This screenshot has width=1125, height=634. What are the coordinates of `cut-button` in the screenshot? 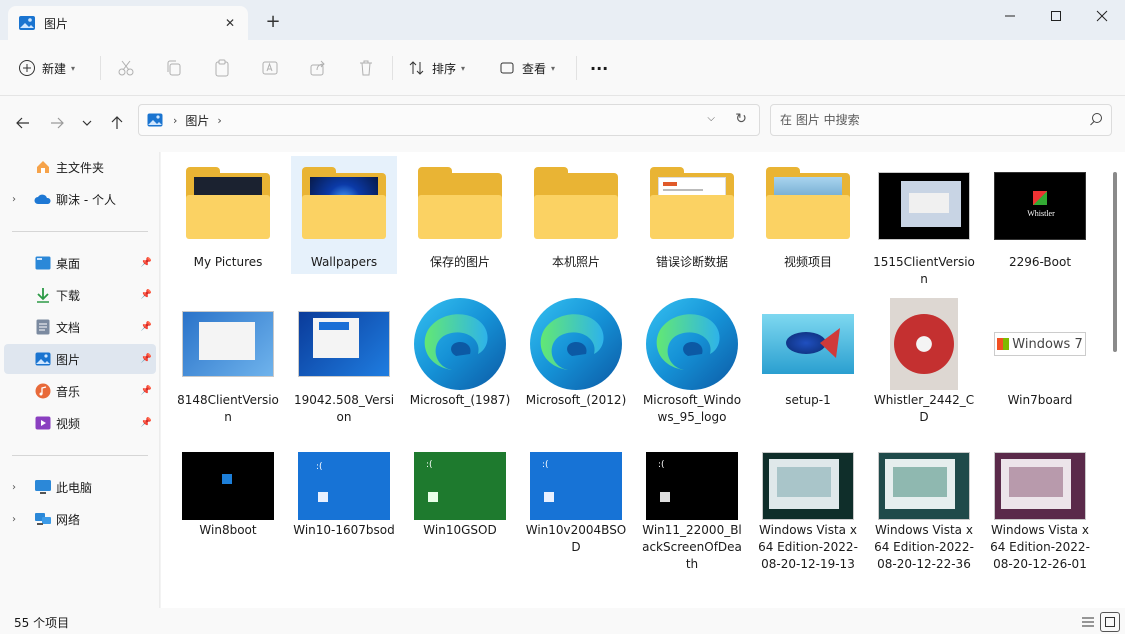 It's located at (126, 68).